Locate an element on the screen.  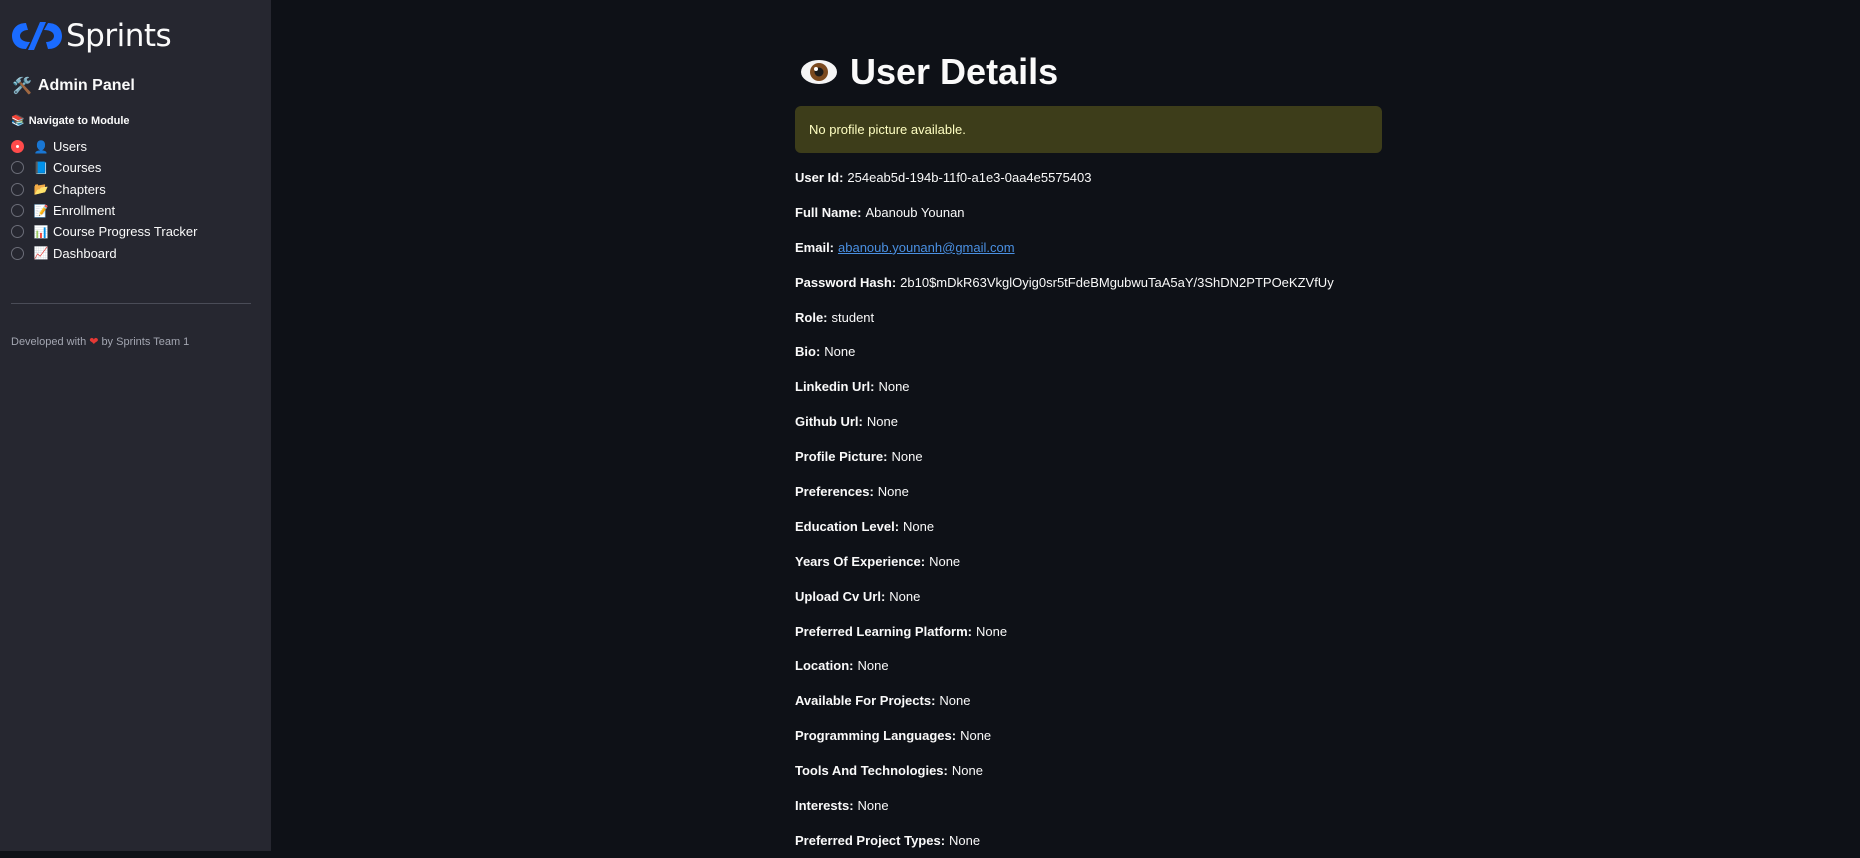
memo-icon: 📝 is located at coordinates (41, 210).